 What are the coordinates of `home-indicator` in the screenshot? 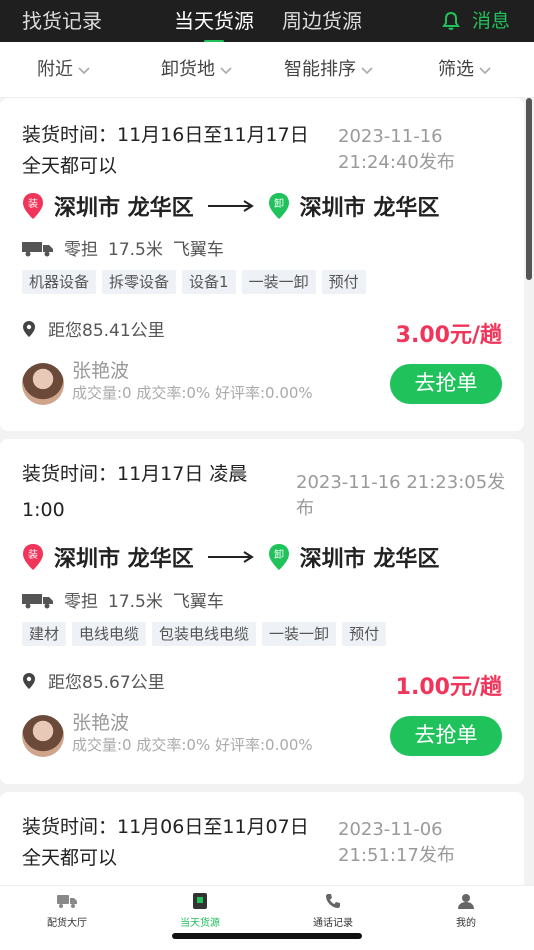 It's located at (267, 936).